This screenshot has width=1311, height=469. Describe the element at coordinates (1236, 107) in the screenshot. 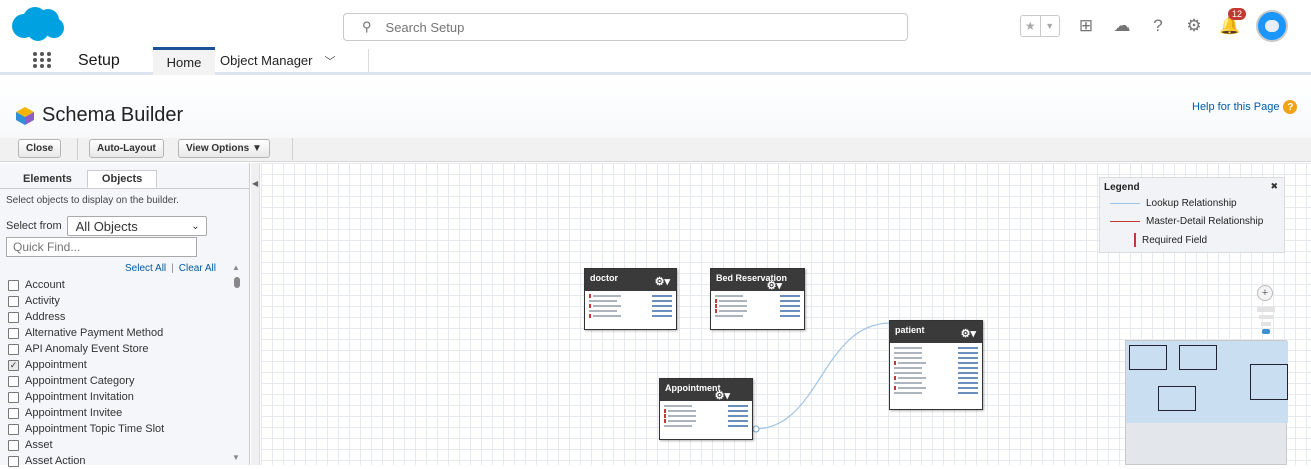

I see `help-link-label: Help for this Page` at that location.